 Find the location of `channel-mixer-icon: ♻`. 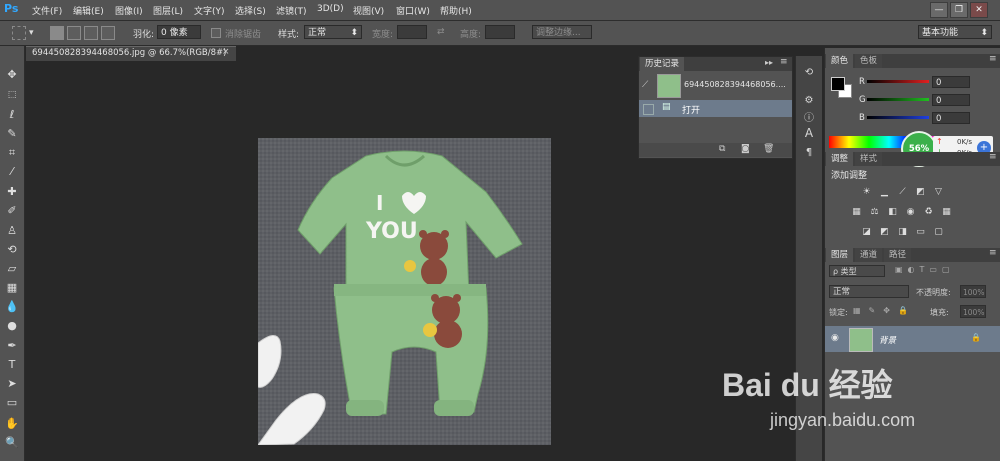

channel-mixer-icon: ♻ is located at coordinates (928, 212).